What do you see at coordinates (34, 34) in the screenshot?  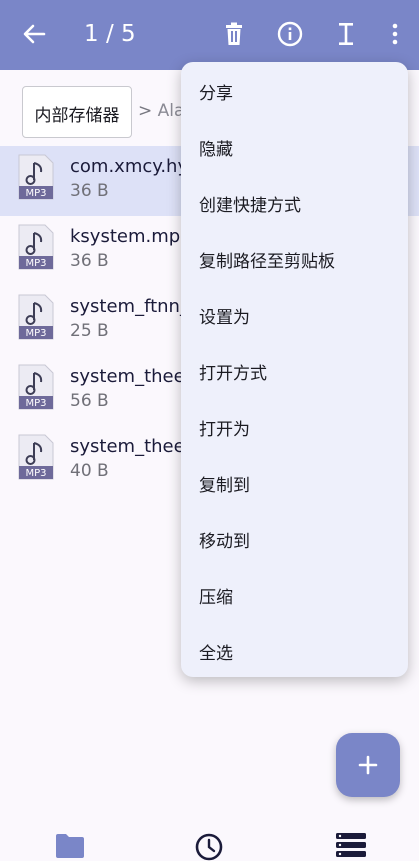 I see `back-arrow-icon` at bounding box center [34, 34].